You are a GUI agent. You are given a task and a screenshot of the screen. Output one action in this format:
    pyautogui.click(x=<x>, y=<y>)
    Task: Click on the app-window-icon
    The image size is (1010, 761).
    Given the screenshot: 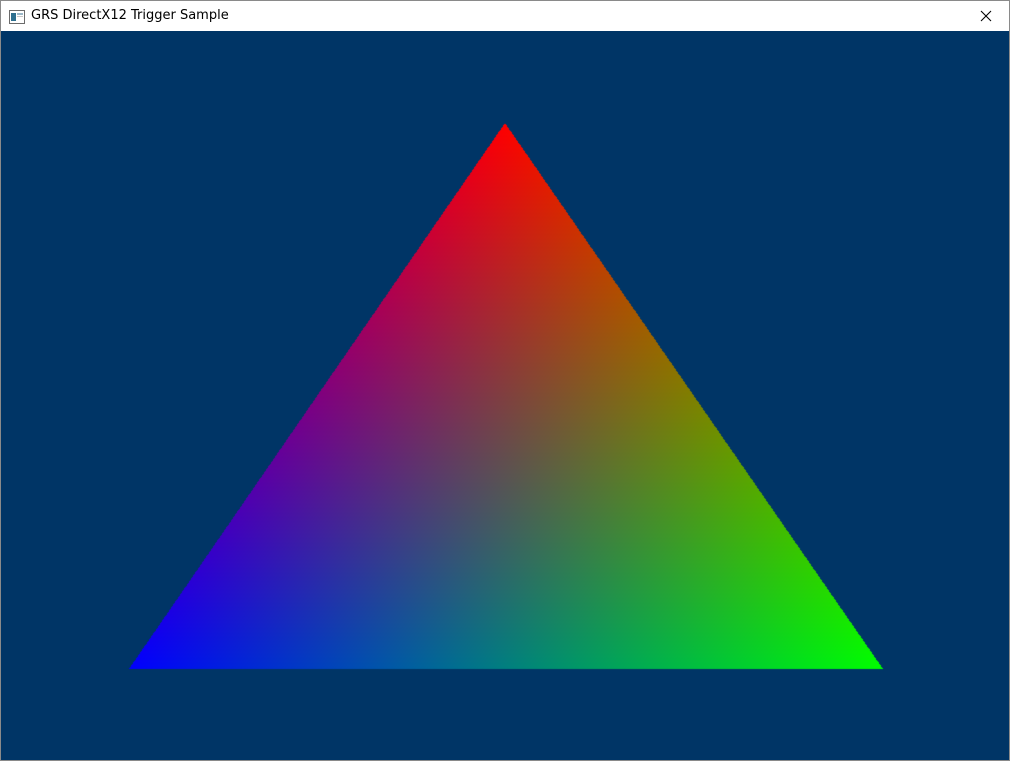 What is the action you would take?
    pyautogui.click(x=17, y=16)
    